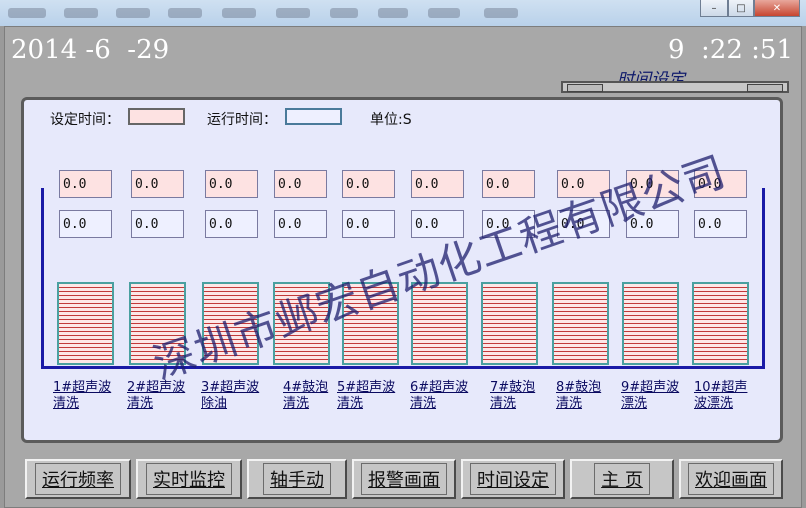 The height and width of the screenshot is (508, 806). I want to click on run-time-legend-label: 运行时间：, so click(242, 120).